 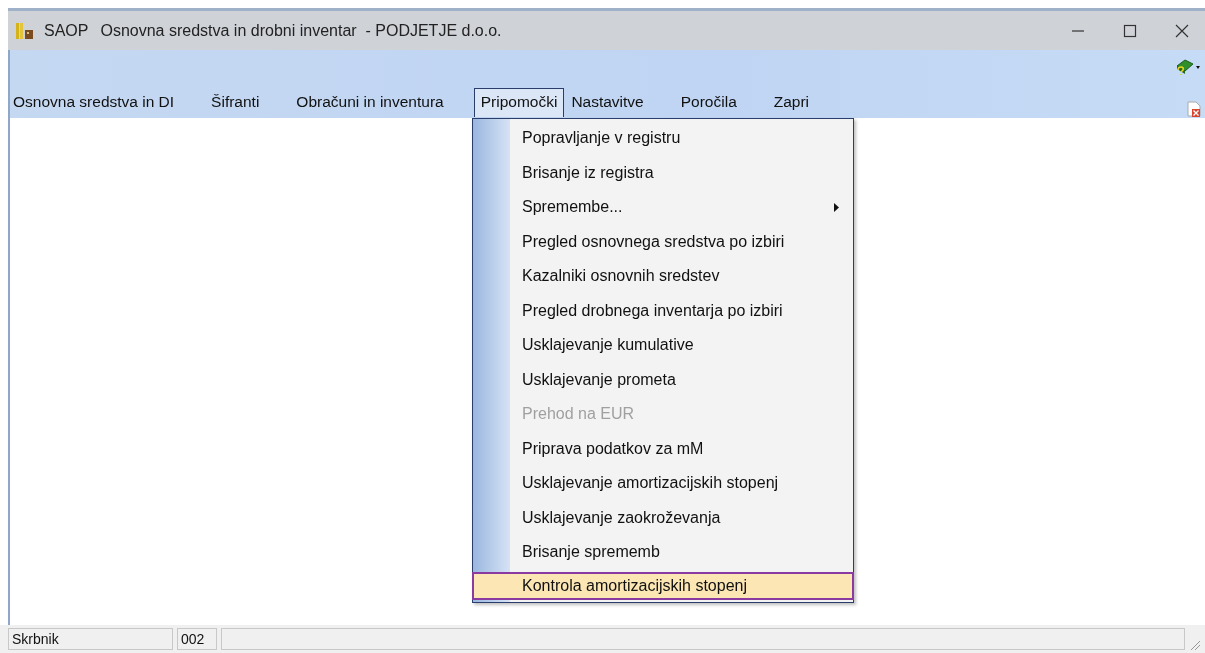 What do you see at coordinates (663, 517) in the screenshot?
I see `dropdown-menu-item: Usklajevanje zaokroževanja` at bounding box center [663, 517].